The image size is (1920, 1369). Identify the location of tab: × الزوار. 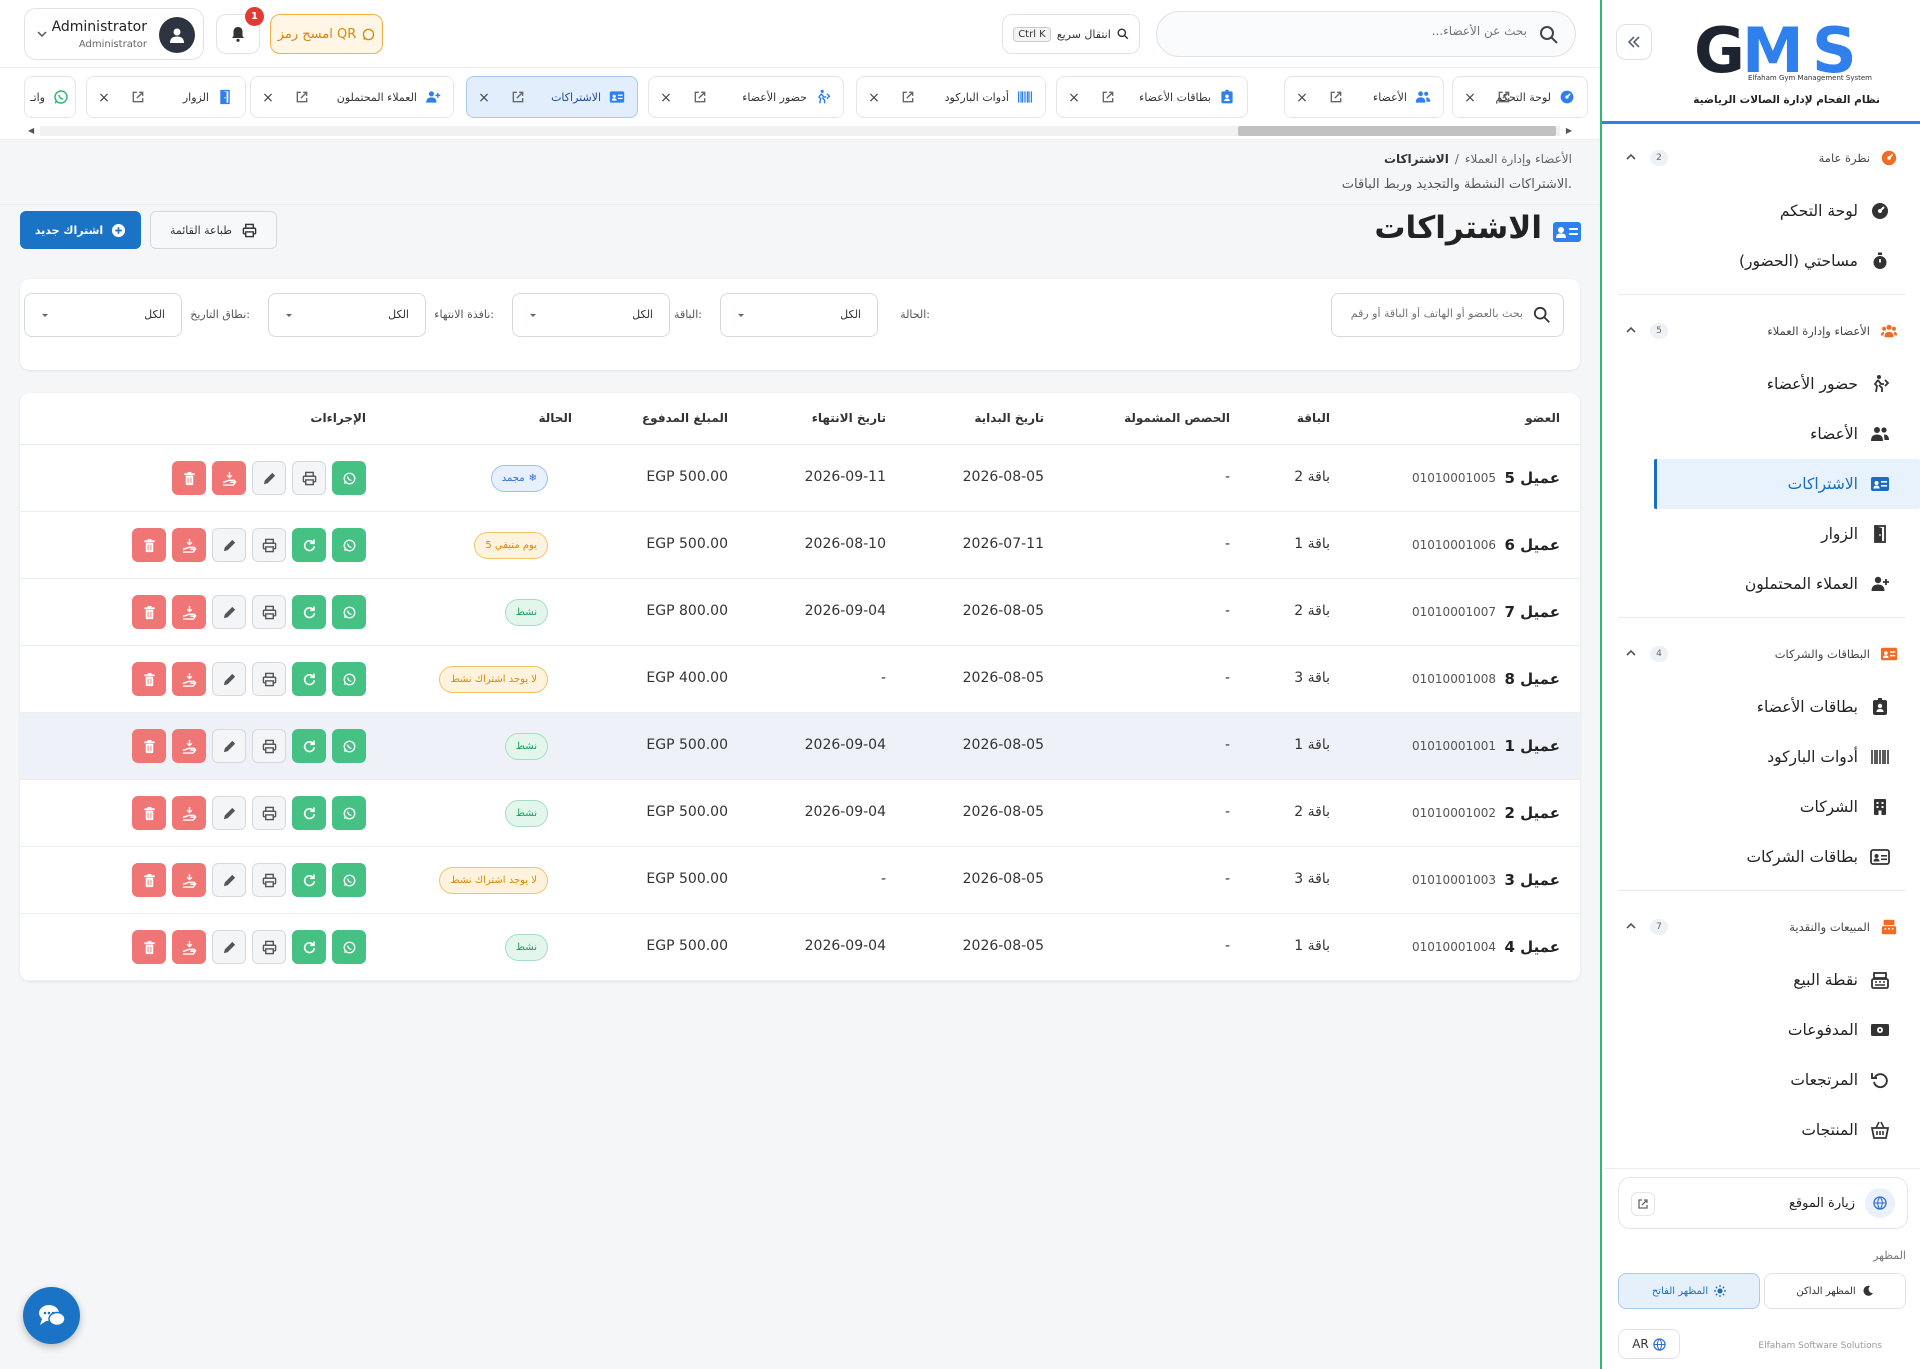
(166, 97).